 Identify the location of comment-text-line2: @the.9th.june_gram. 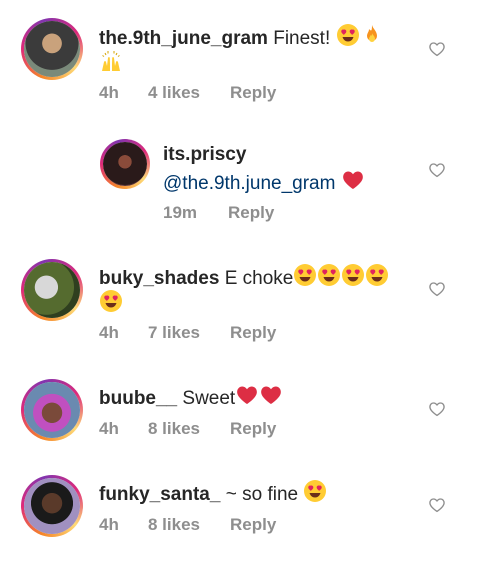
(264, 182).